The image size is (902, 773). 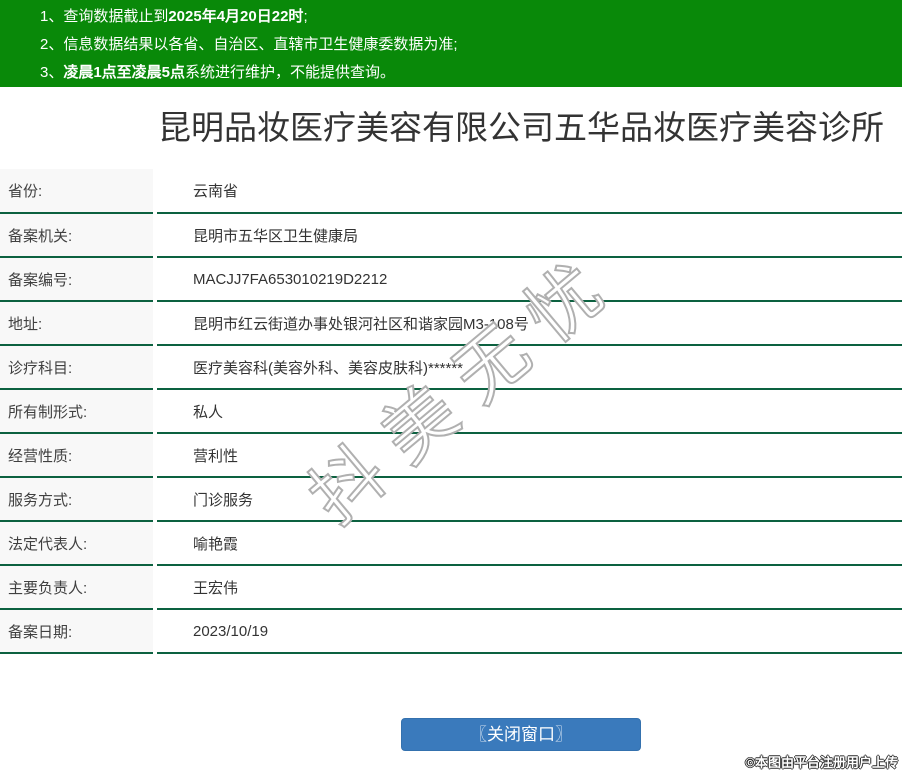 I want to click on notice-line-2-text: 2、信息数据结果以各省、自治区、直辖市卫生健康委数据为准;, so click(x=249, y=44).